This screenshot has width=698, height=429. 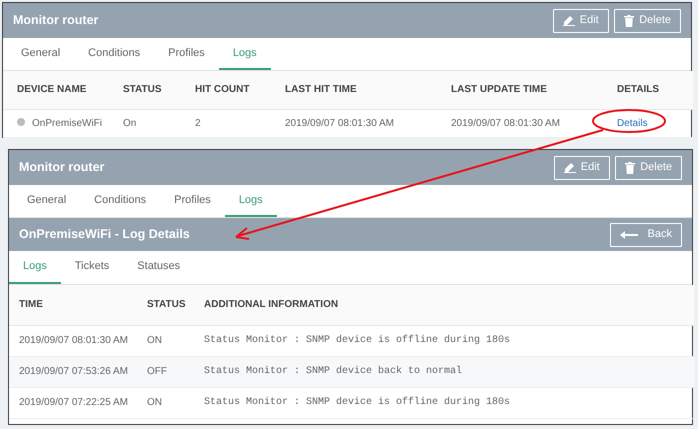 What do you see at coordinates (92, 267) in the screenshot?
I see `tab: Tickets` at bounding box center [92, 267].